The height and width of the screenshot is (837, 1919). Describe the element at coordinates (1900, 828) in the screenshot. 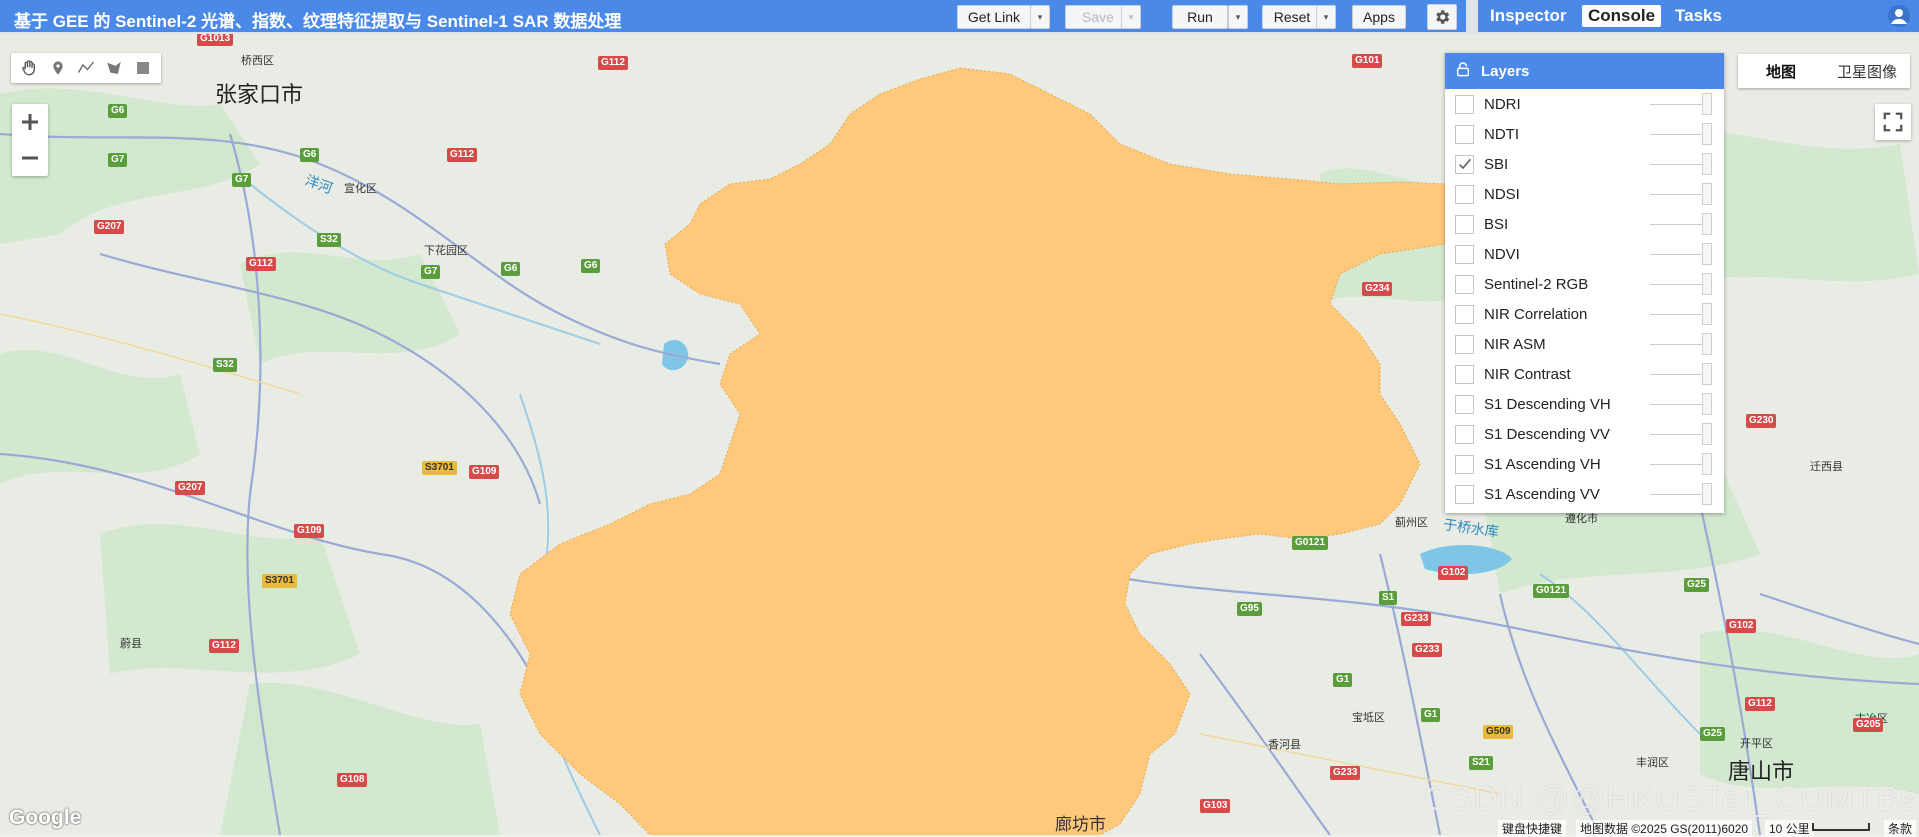

I see `terms-link: 条款` at that location.